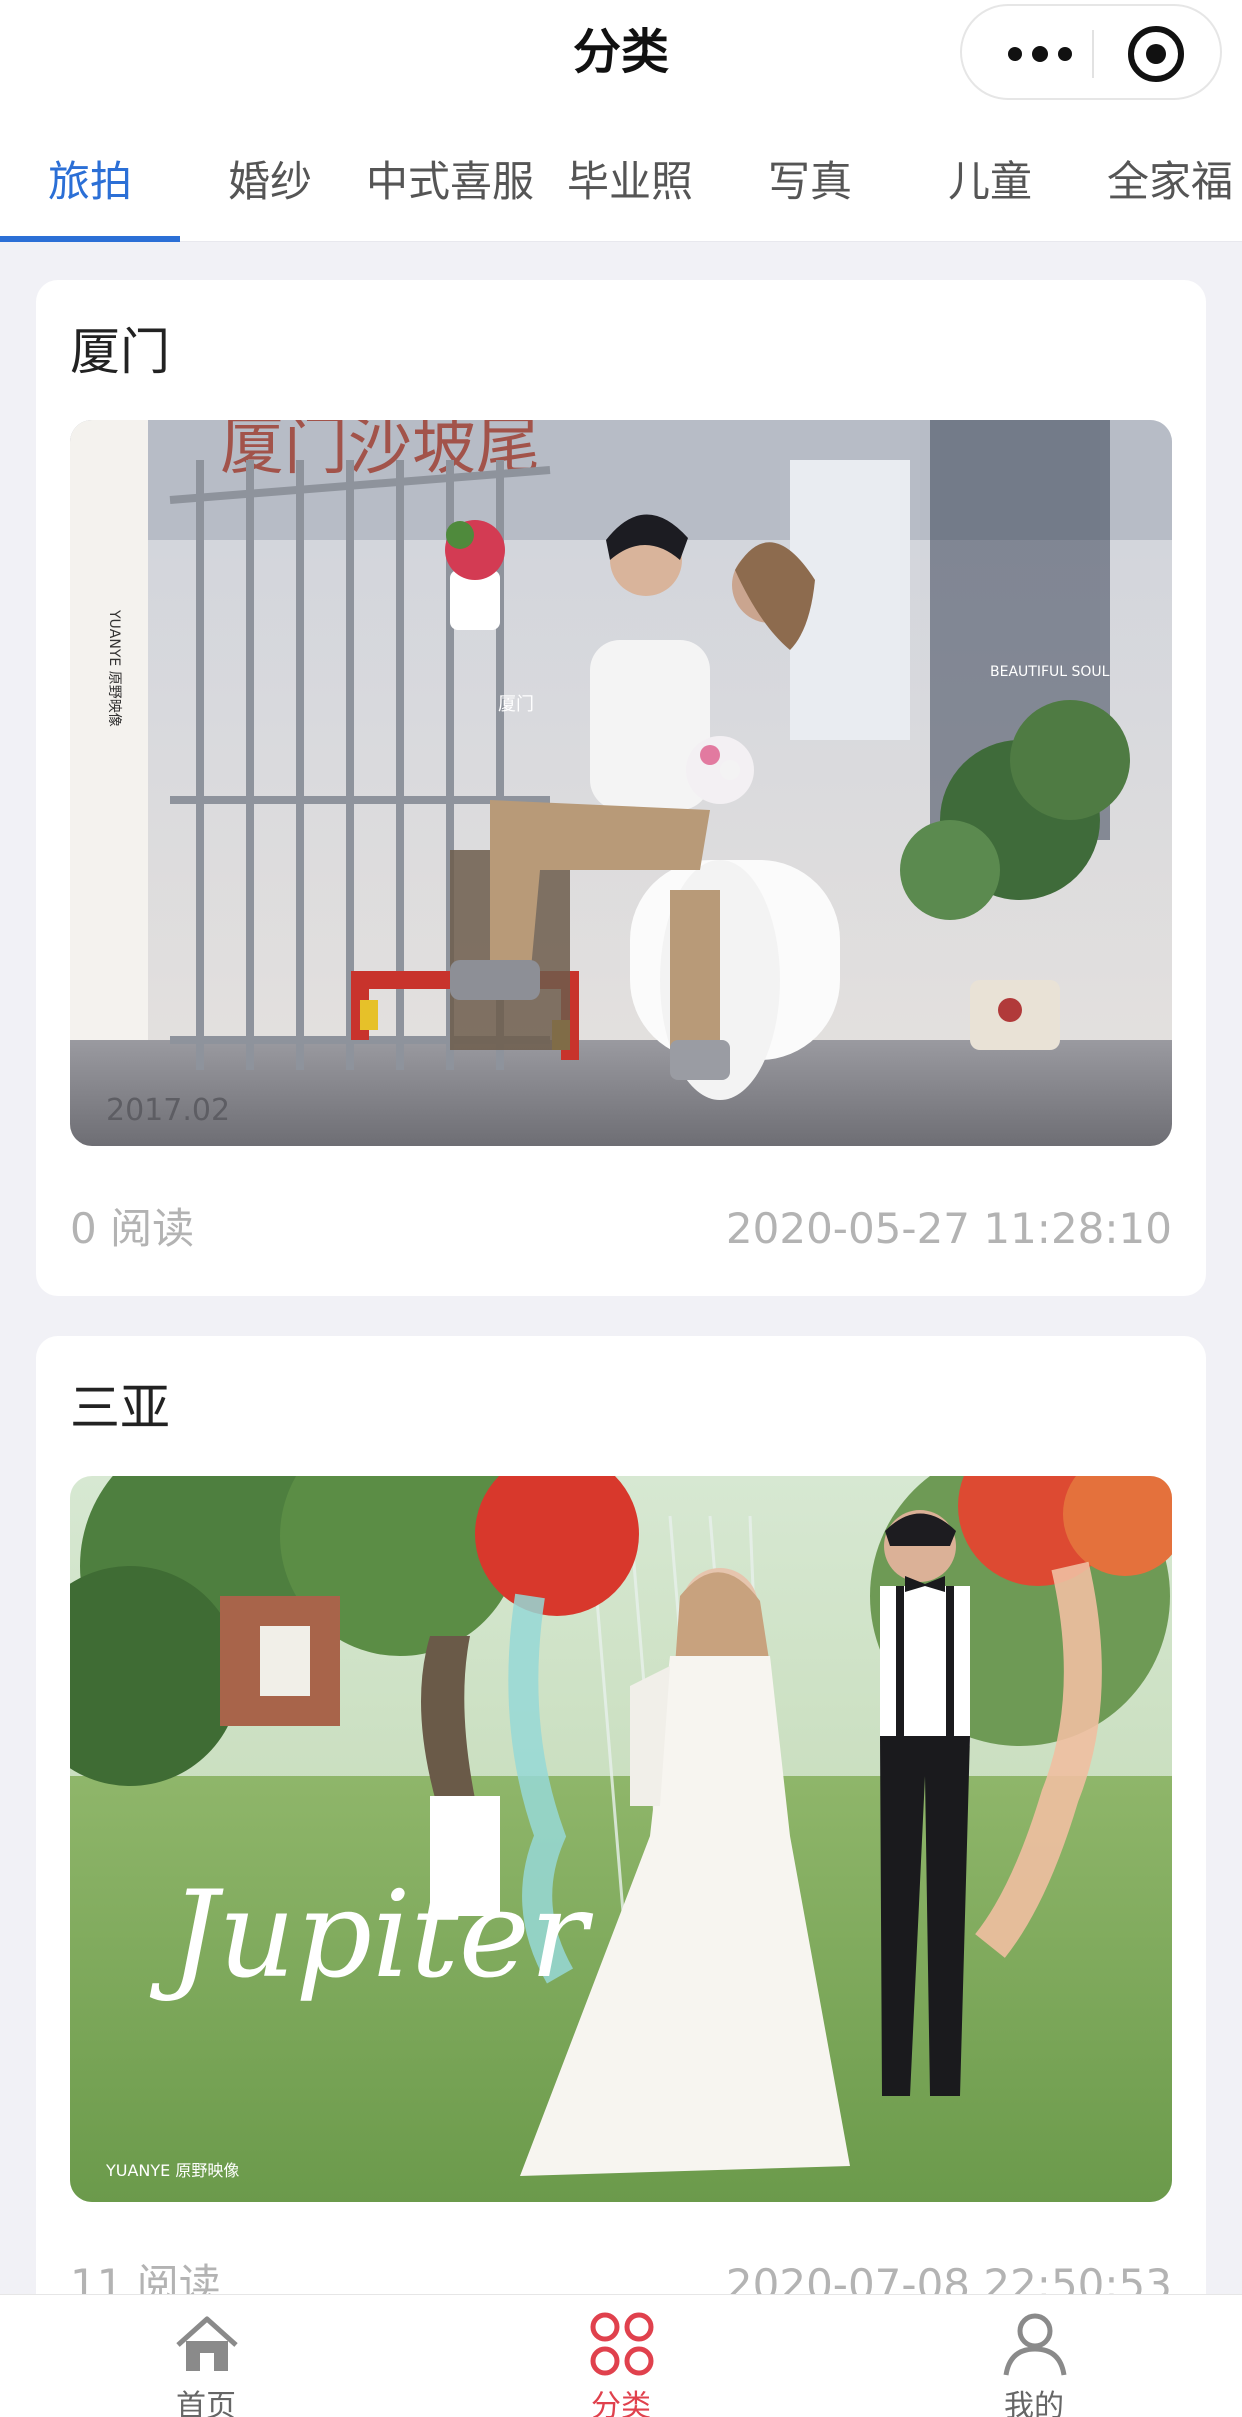 The width and height of the screenshot is (1242, 2417). I want to click on capsule-divider, so click(1093, 54).